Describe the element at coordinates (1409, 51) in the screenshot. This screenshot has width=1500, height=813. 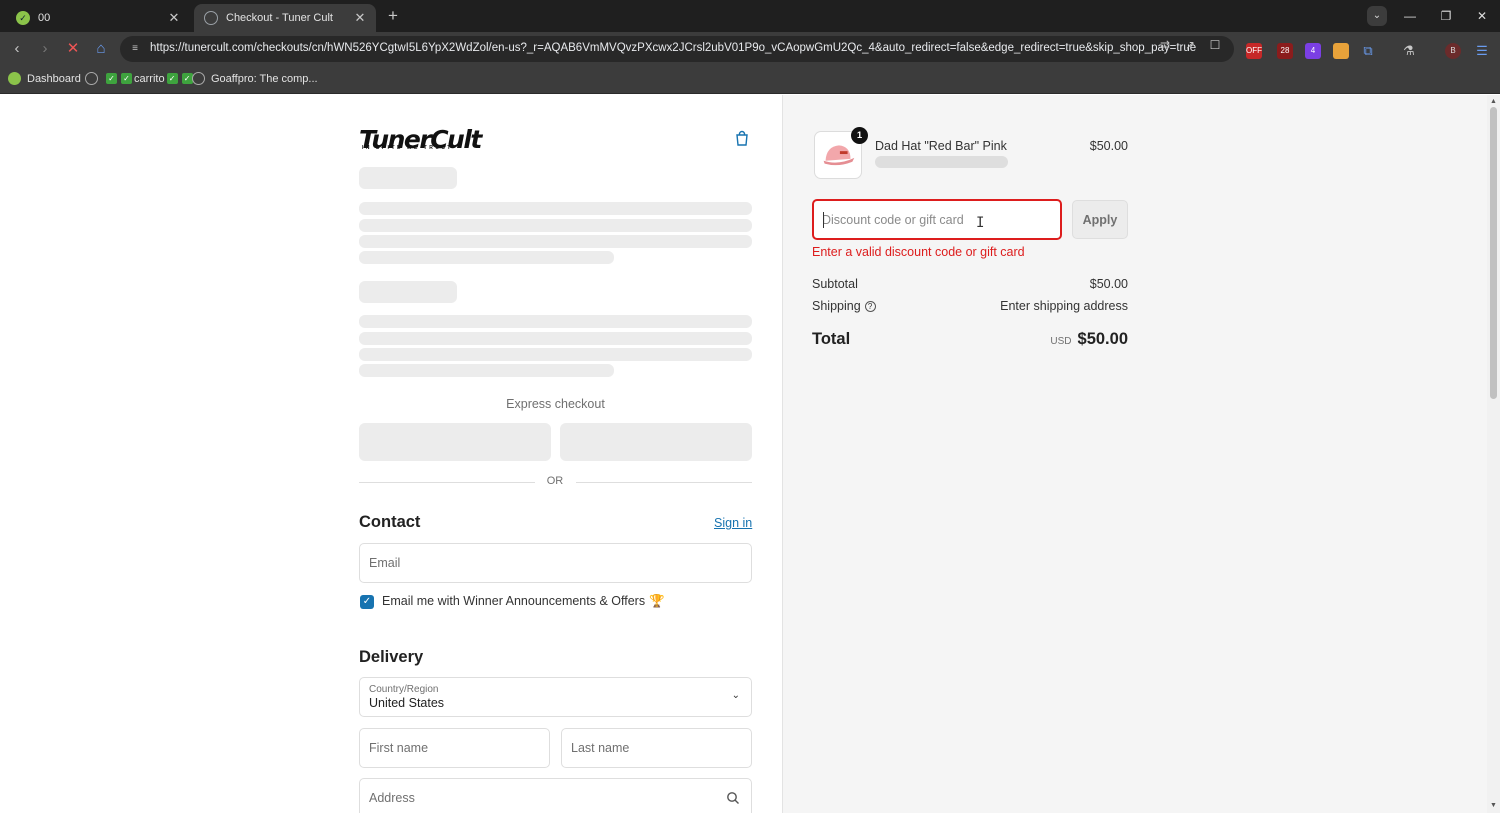
I see `labs-flask-icon: ⚗` at that location.